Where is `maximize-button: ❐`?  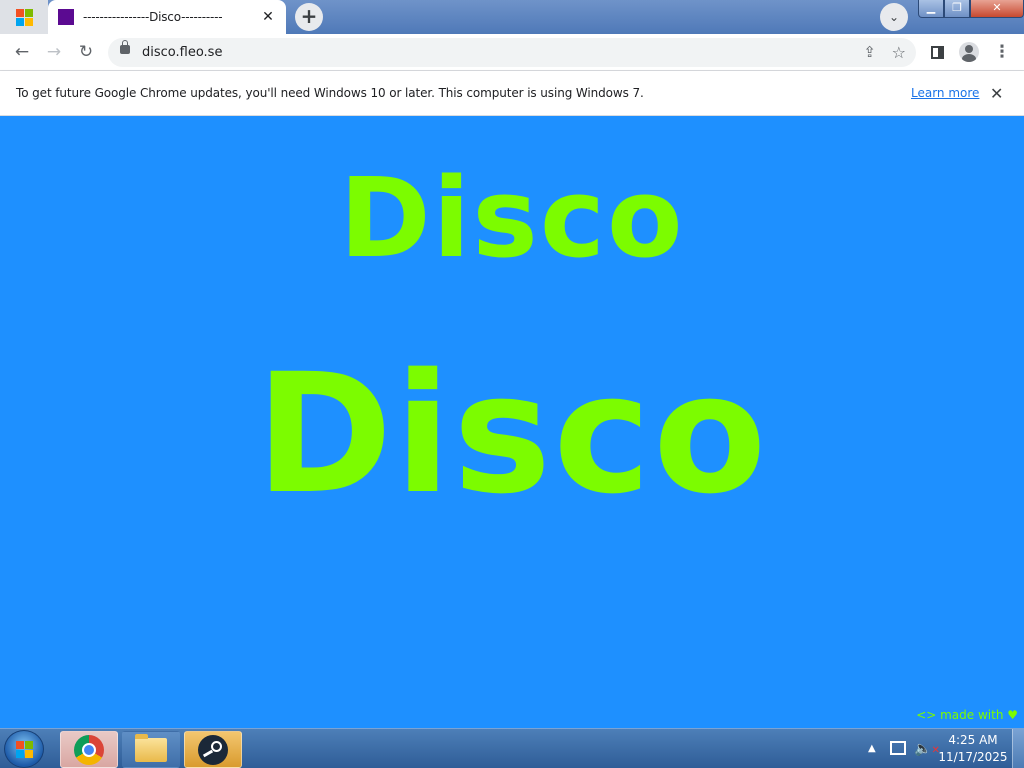 maximize-button: ❐ is located at coordinates (957, 9).